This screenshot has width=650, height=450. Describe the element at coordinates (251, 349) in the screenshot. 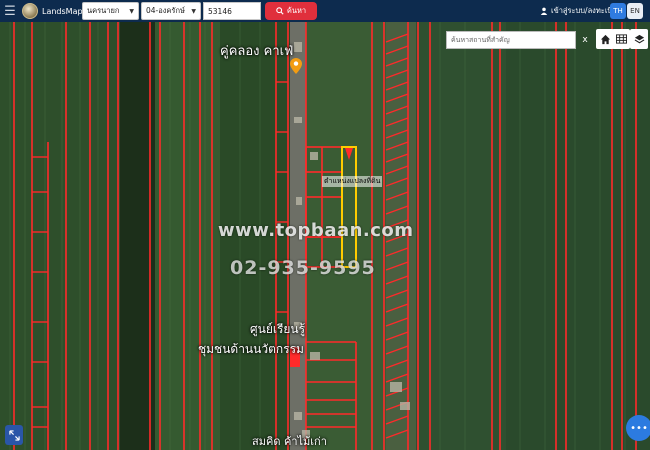

I see `poi-label-learning-center-line2: ชุมชนด้านนวัตกรรม` at that location.